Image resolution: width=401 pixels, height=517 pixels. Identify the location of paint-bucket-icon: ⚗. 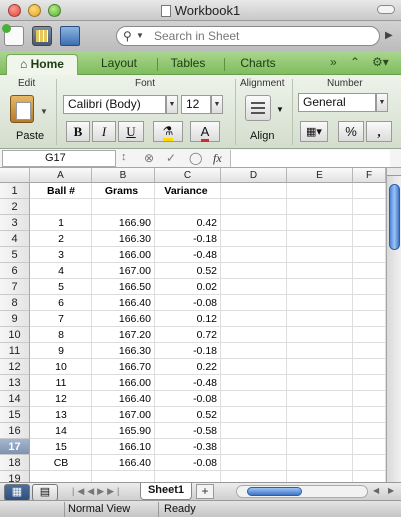
(168, 131).